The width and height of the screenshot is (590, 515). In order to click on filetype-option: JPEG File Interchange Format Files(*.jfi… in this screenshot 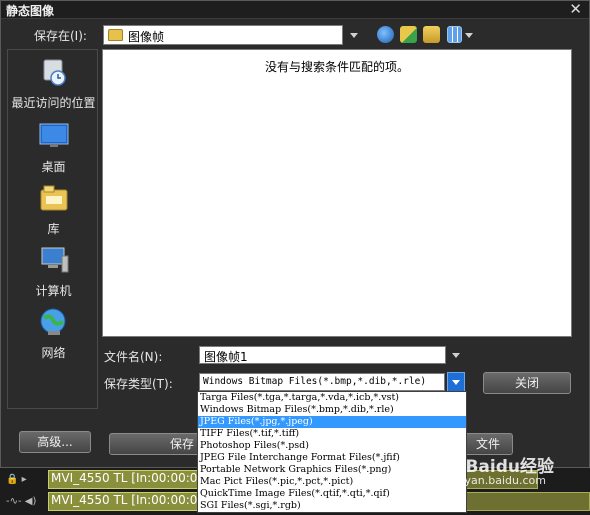, I will do `click(332, 458)`.